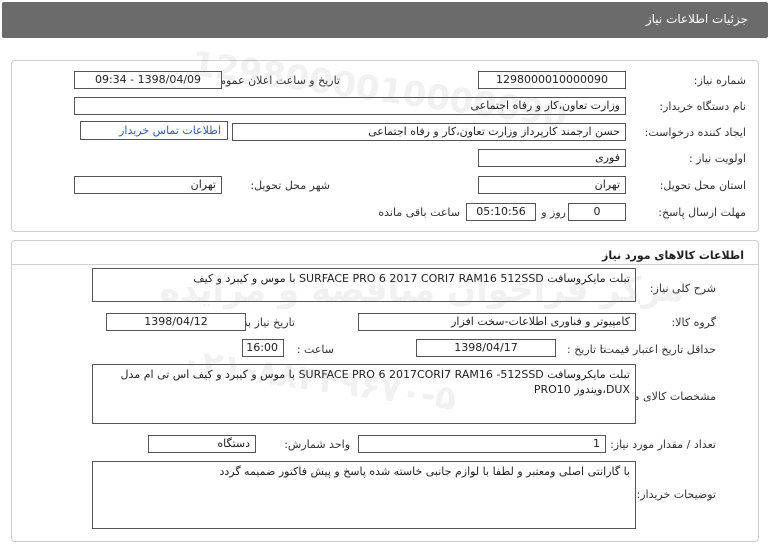  I want to click on section-divider, so click(385, 264).